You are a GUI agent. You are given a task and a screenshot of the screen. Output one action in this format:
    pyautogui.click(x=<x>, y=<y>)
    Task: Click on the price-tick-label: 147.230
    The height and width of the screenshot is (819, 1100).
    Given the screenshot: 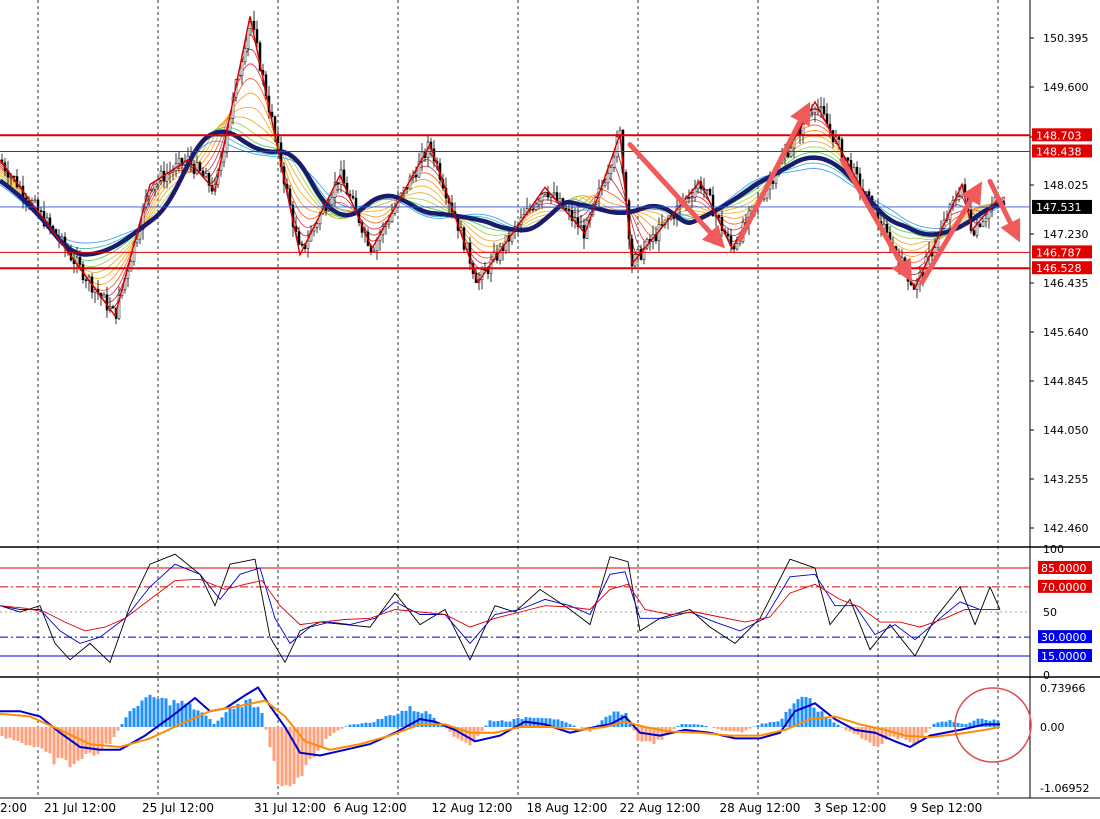 What is the action you would take?
    pyautogui.click(x=1066, y=234)
    